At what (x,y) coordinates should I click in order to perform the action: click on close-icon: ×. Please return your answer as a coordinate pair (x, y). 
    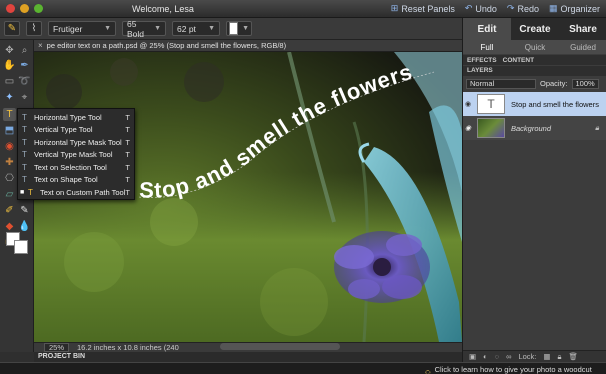
    Looking at the image, I should click on (40, 45).